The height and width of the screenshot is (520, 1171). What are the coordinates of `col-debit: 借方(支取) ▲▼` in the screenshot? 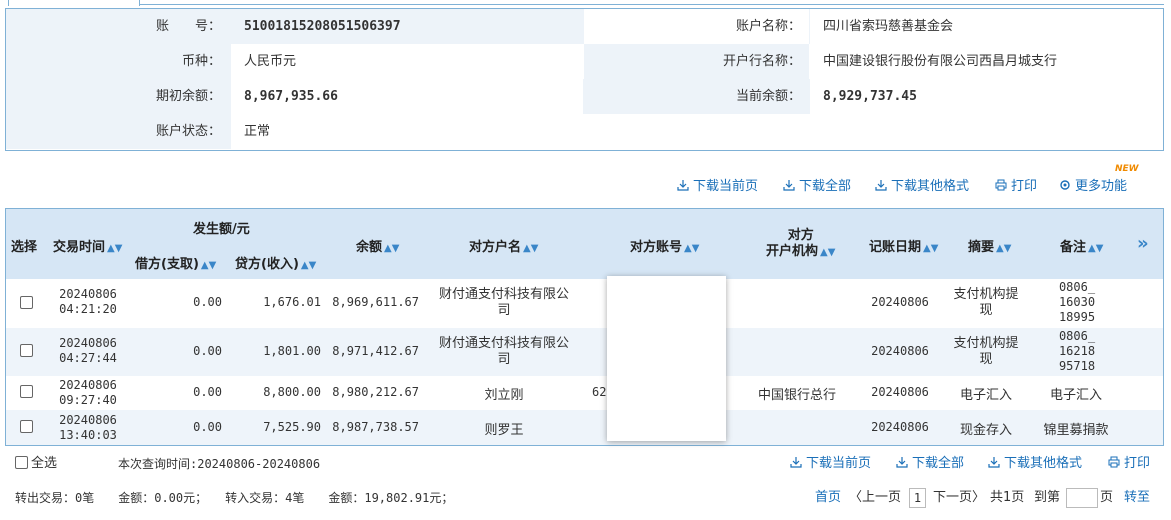 It's located at (175, 262).